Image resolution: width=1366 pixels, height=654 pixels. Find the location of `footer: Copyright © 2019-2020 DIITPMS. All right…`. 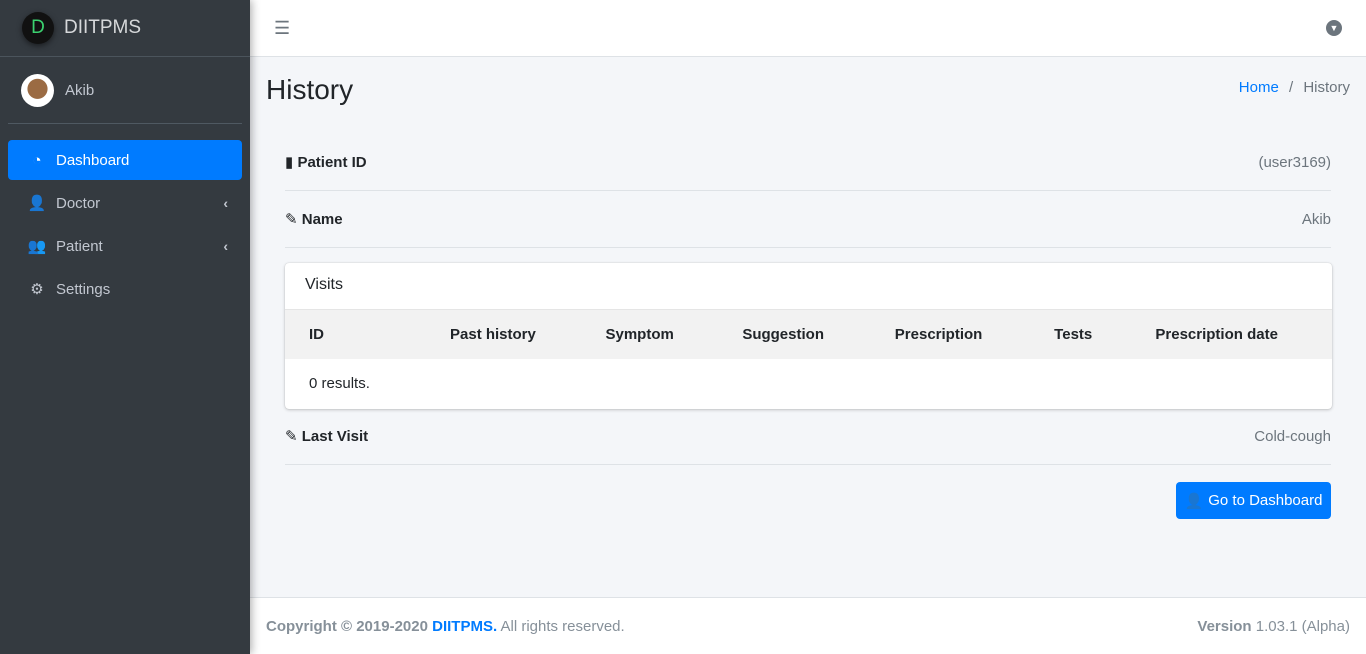

footer: Copyright © 2019-2020 DIITPMS. All right… is located at coordinates (808, 625).